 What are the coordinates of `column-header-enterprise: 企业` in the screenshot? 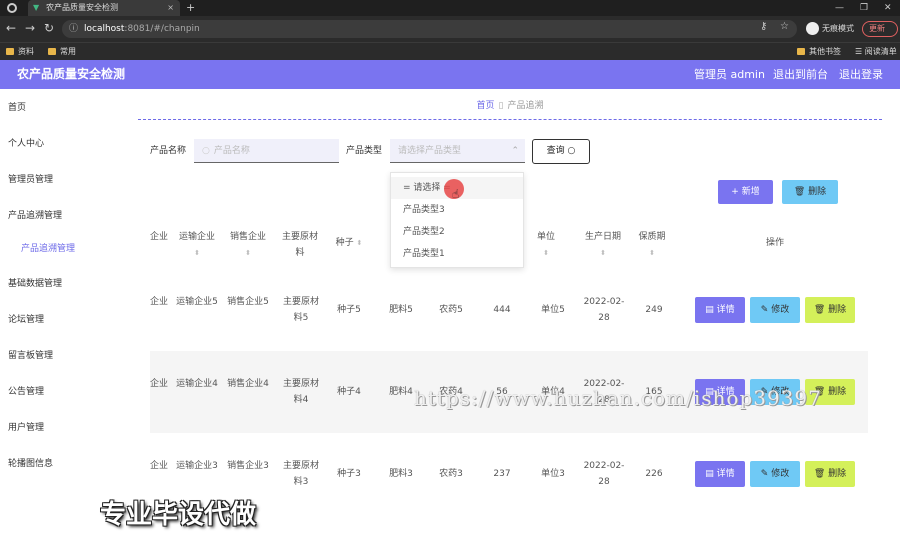 It's located at (159, 237).